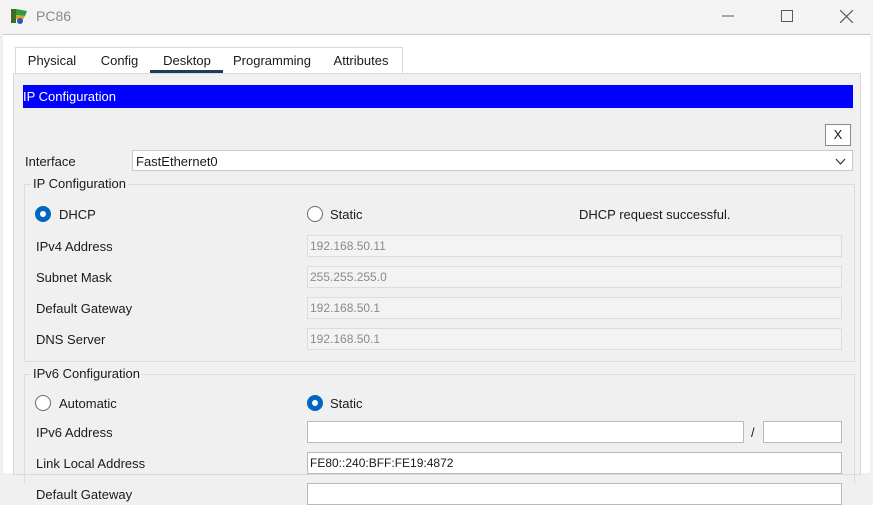 This screenshot has height=505, width=873. What do you see at coordinates (43, 403) in the screenshot?
I see `automatic-ipv6-radio` at bounding box center [43, 403].